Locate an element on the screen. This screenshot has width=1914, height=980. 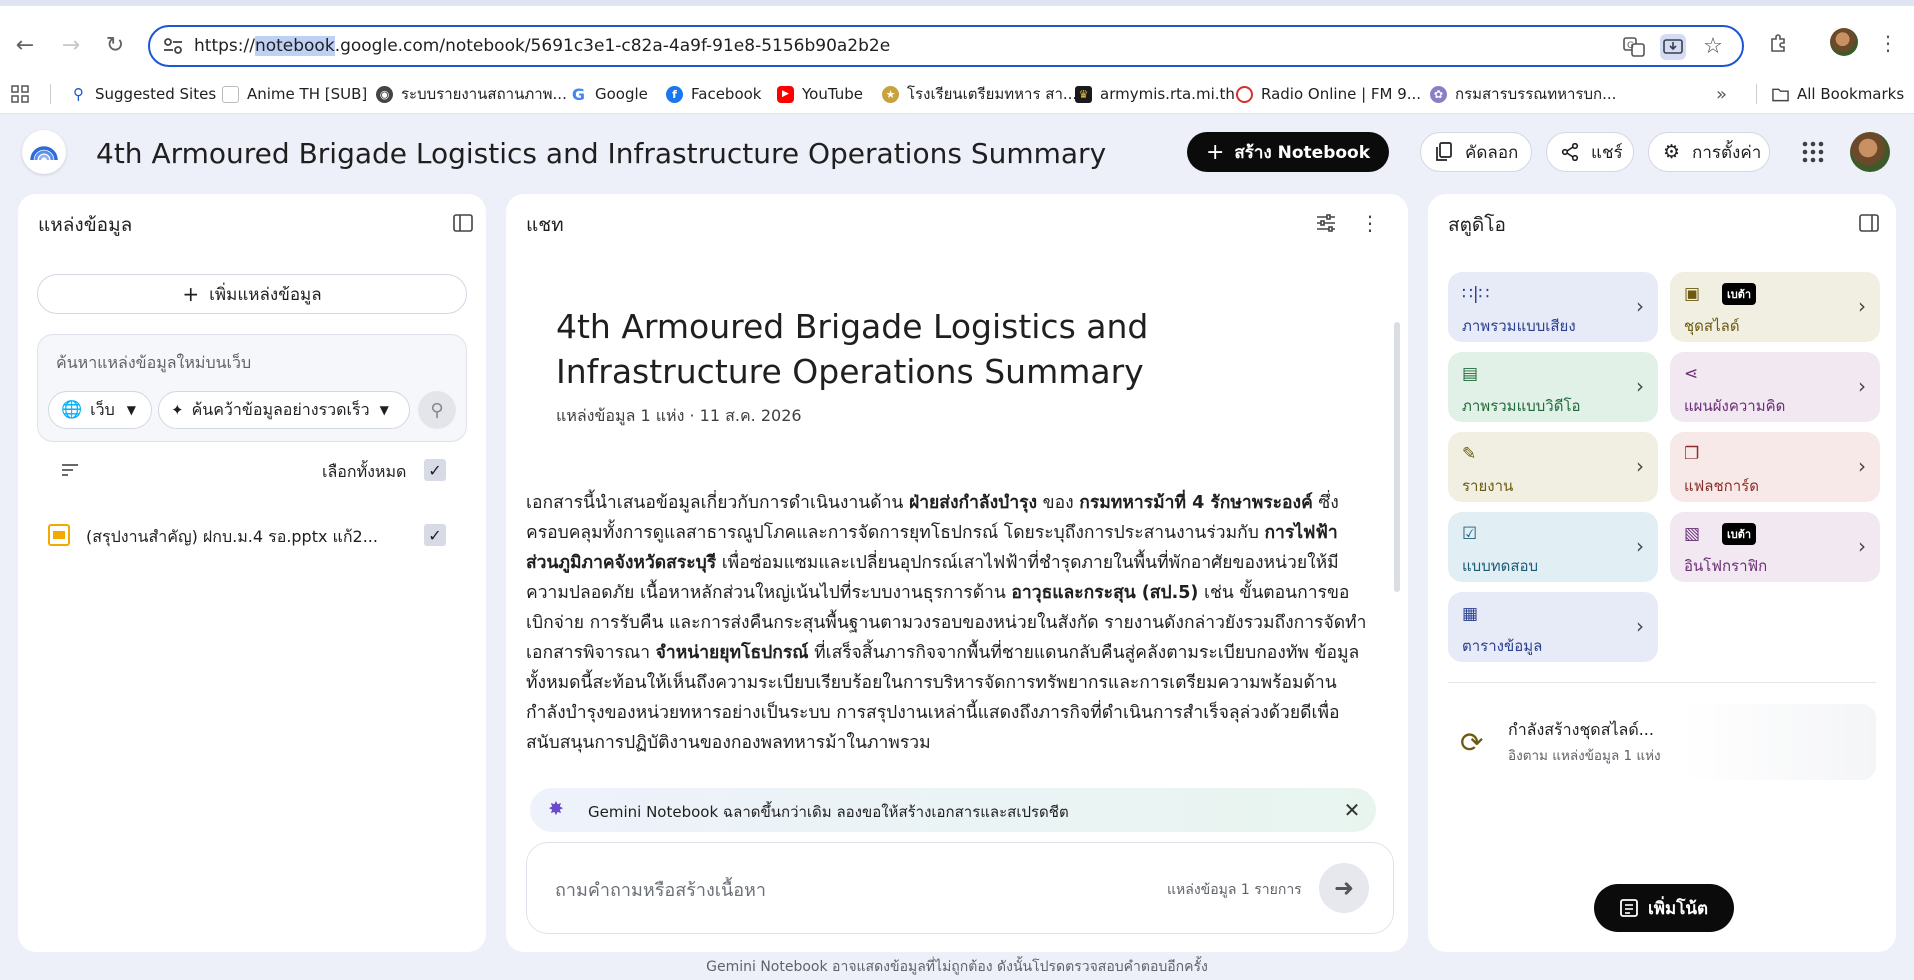
summary-bold-text: อาวุธและกระสุน (สป.5) is located at coordinates (1105, 593).